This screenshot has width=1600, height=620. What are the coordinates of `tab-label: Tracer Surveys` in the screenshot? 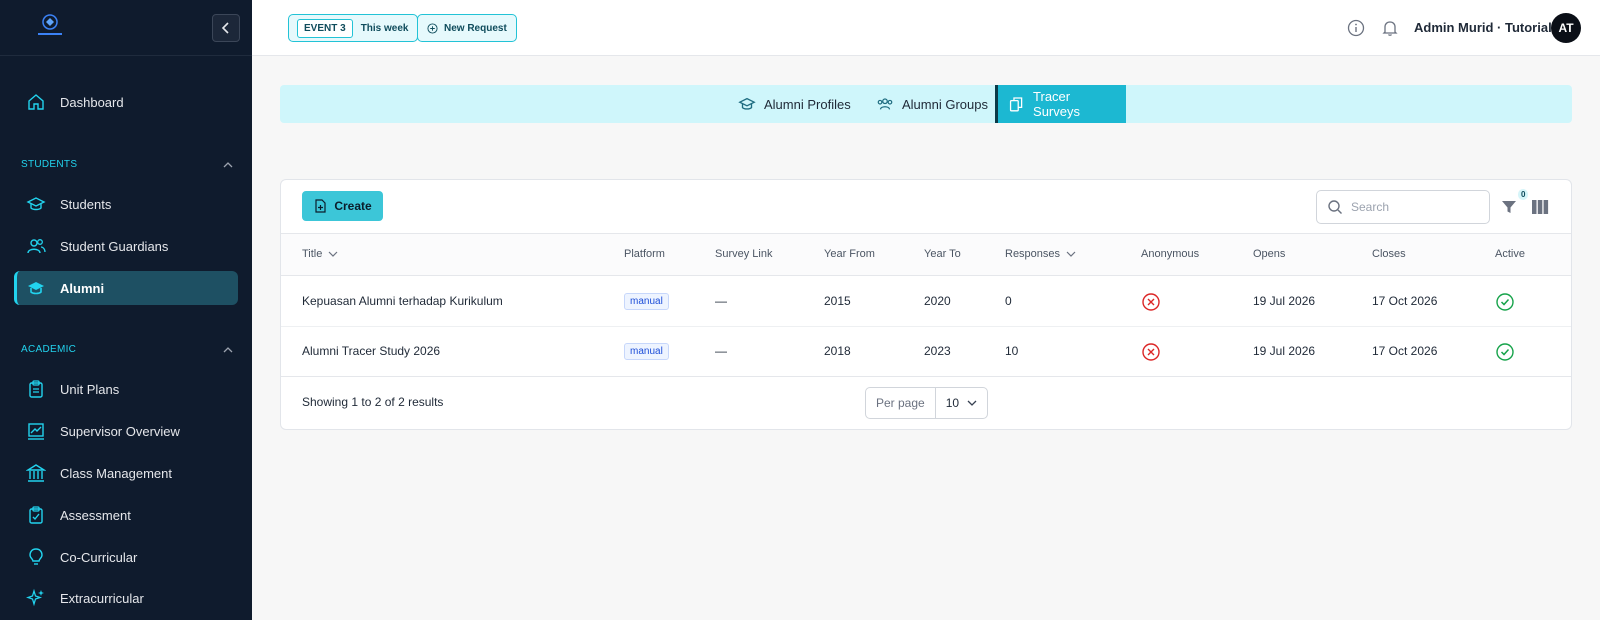 It's located at (1056, 104).